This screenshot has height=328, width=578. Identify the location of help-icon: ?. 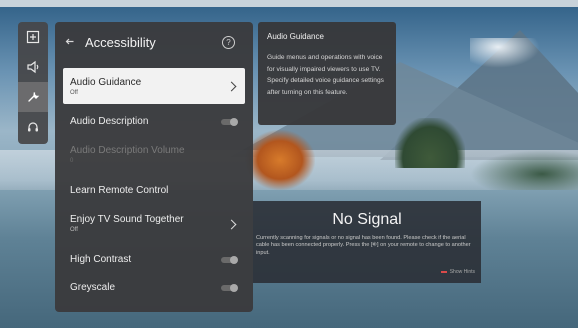
(228, 42).